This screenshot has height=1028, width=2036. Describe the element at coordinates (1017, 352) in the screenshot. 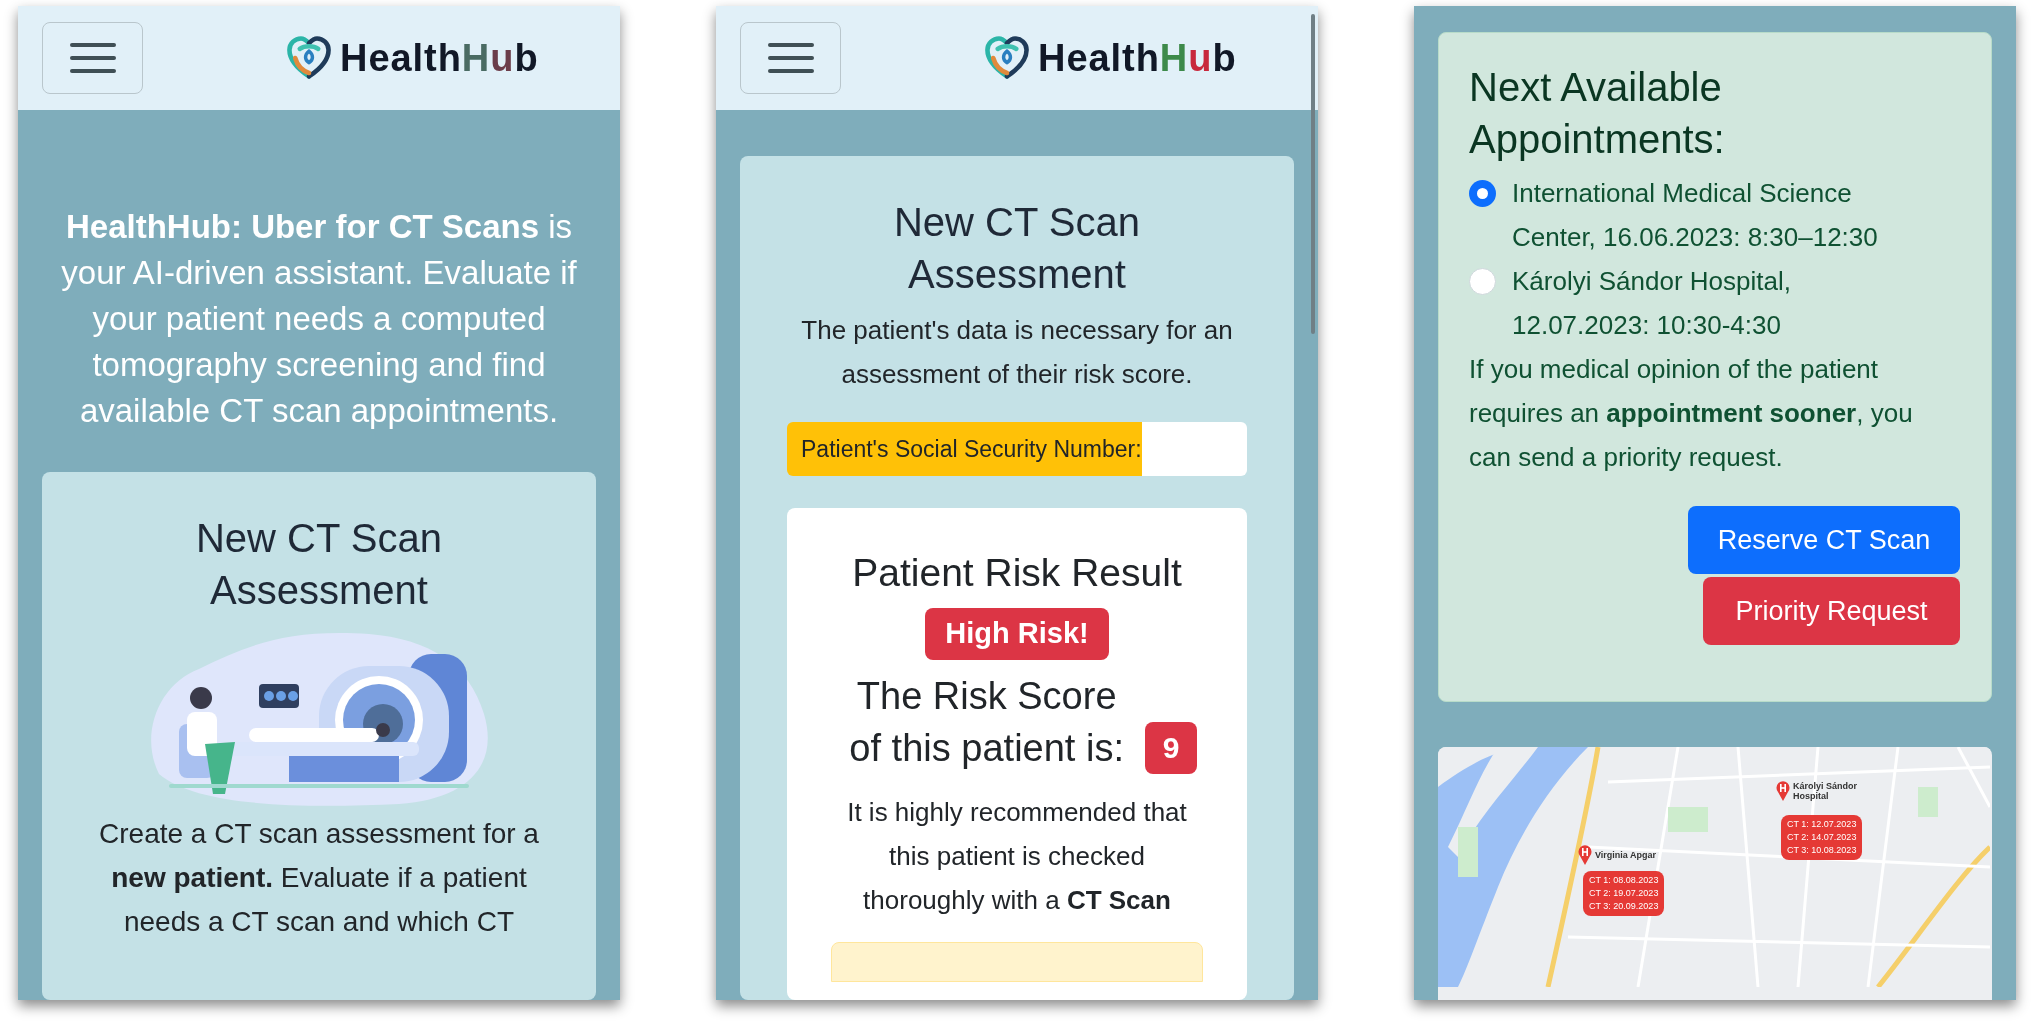

I see `card-description: The patient's data is necessary for an assessment of their risk score.` at that location.